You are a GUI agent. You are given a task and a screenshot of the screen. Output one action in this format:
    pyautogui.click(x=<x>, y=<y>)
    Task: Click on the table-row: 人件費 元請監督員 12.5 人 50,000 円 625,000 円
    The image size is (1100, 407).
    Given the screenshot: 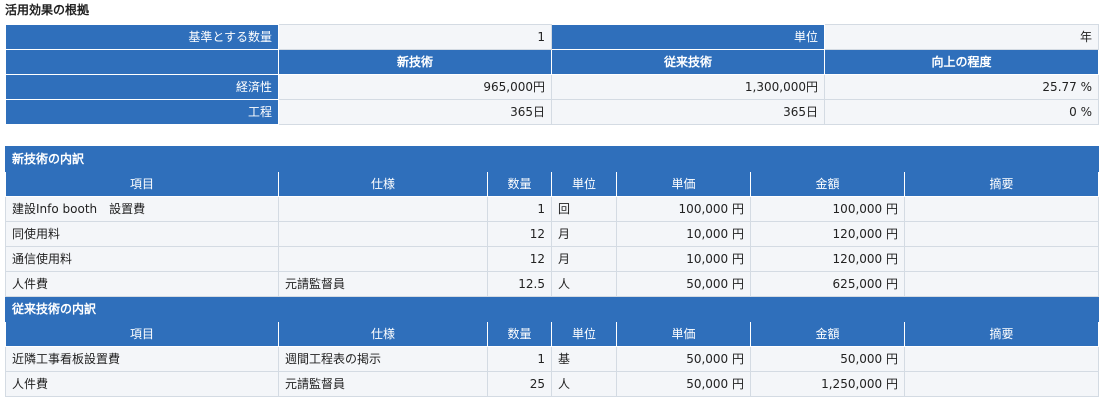 What is the action you would take?
    pyautogui.click(x=552, y=284)
    